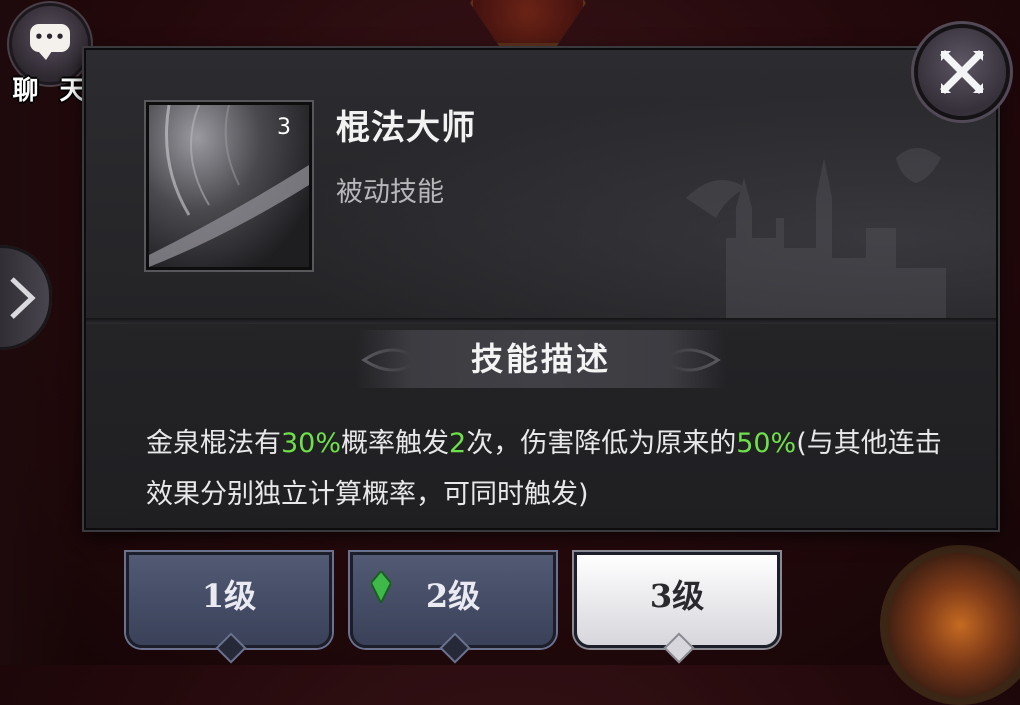  Describe the element at coordinates (213, 443) in the screenshot. I see `desc-text: 金泉棍法有` at that location.